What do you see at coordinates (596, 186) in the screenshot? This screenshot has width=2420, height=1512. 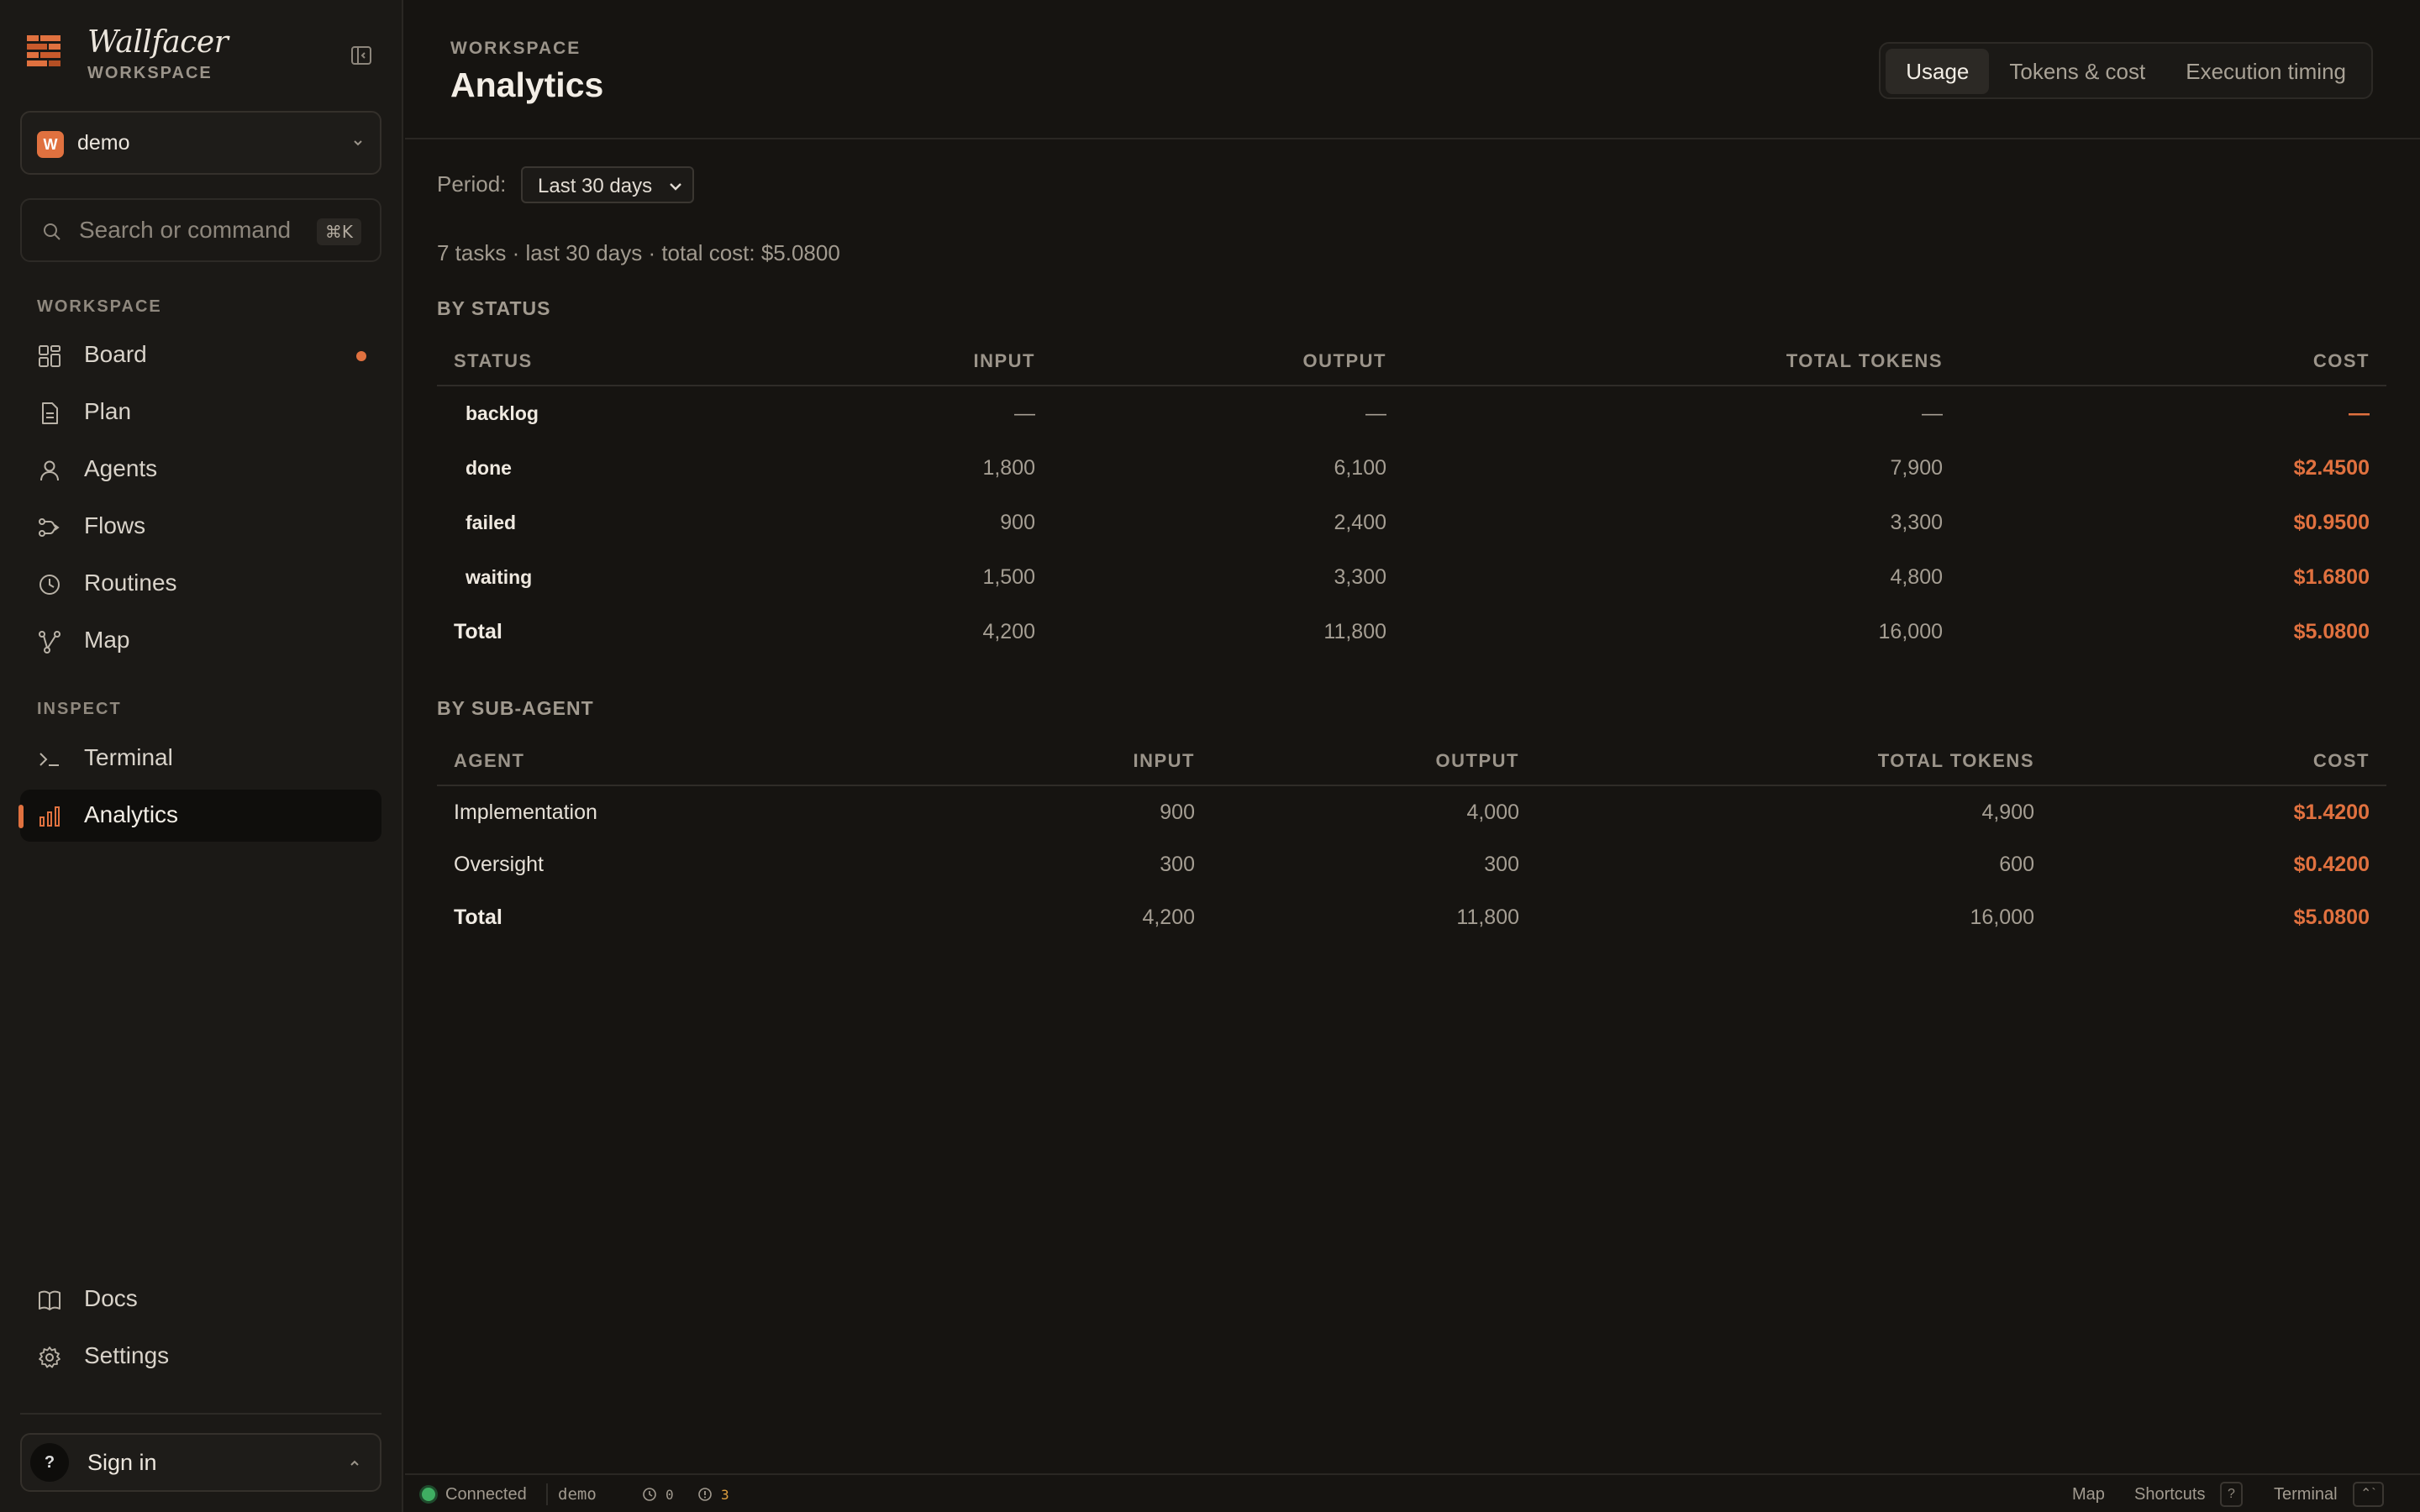 I see `period-value: Last 30 days` at bounding box center [596, 186].